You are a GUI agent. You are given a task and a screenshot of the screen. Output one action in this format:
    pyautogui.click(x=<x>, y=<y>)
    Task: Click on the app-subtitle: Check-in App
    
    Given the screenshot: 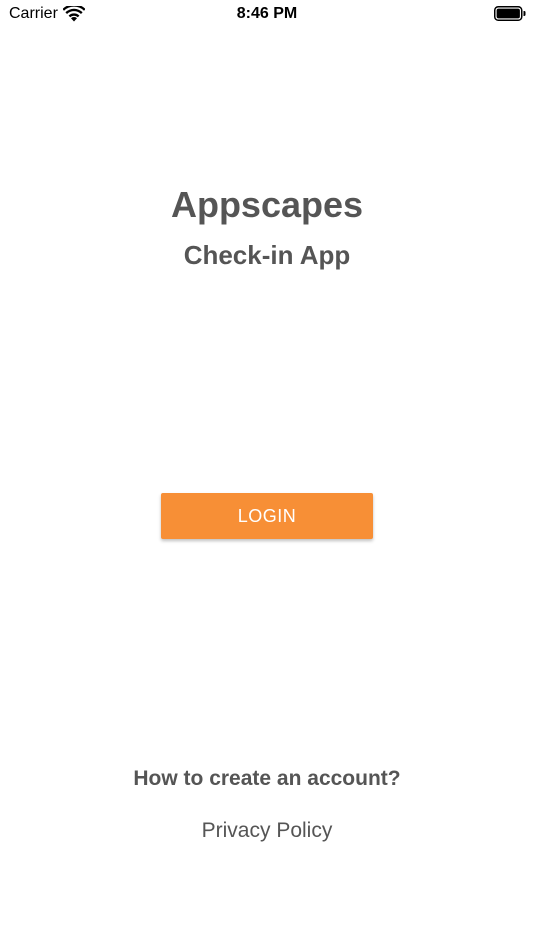 What is the action you would take?
    pyautogui.click(x=267, y=255)
    